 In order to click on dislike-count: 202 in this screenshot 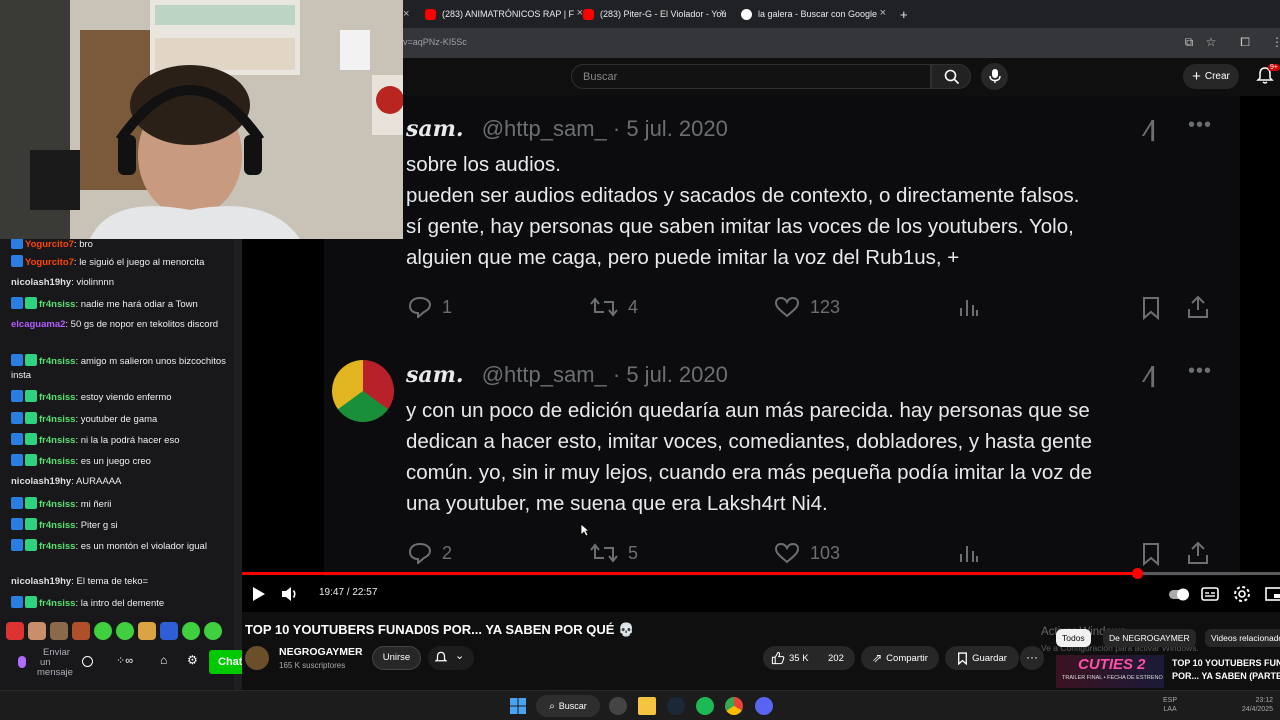, I will do `click(836, 658)`.